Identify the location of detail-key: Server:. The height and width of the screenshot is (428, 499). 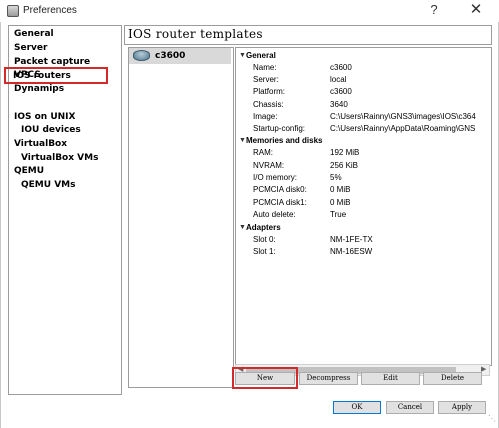
(266, 79).